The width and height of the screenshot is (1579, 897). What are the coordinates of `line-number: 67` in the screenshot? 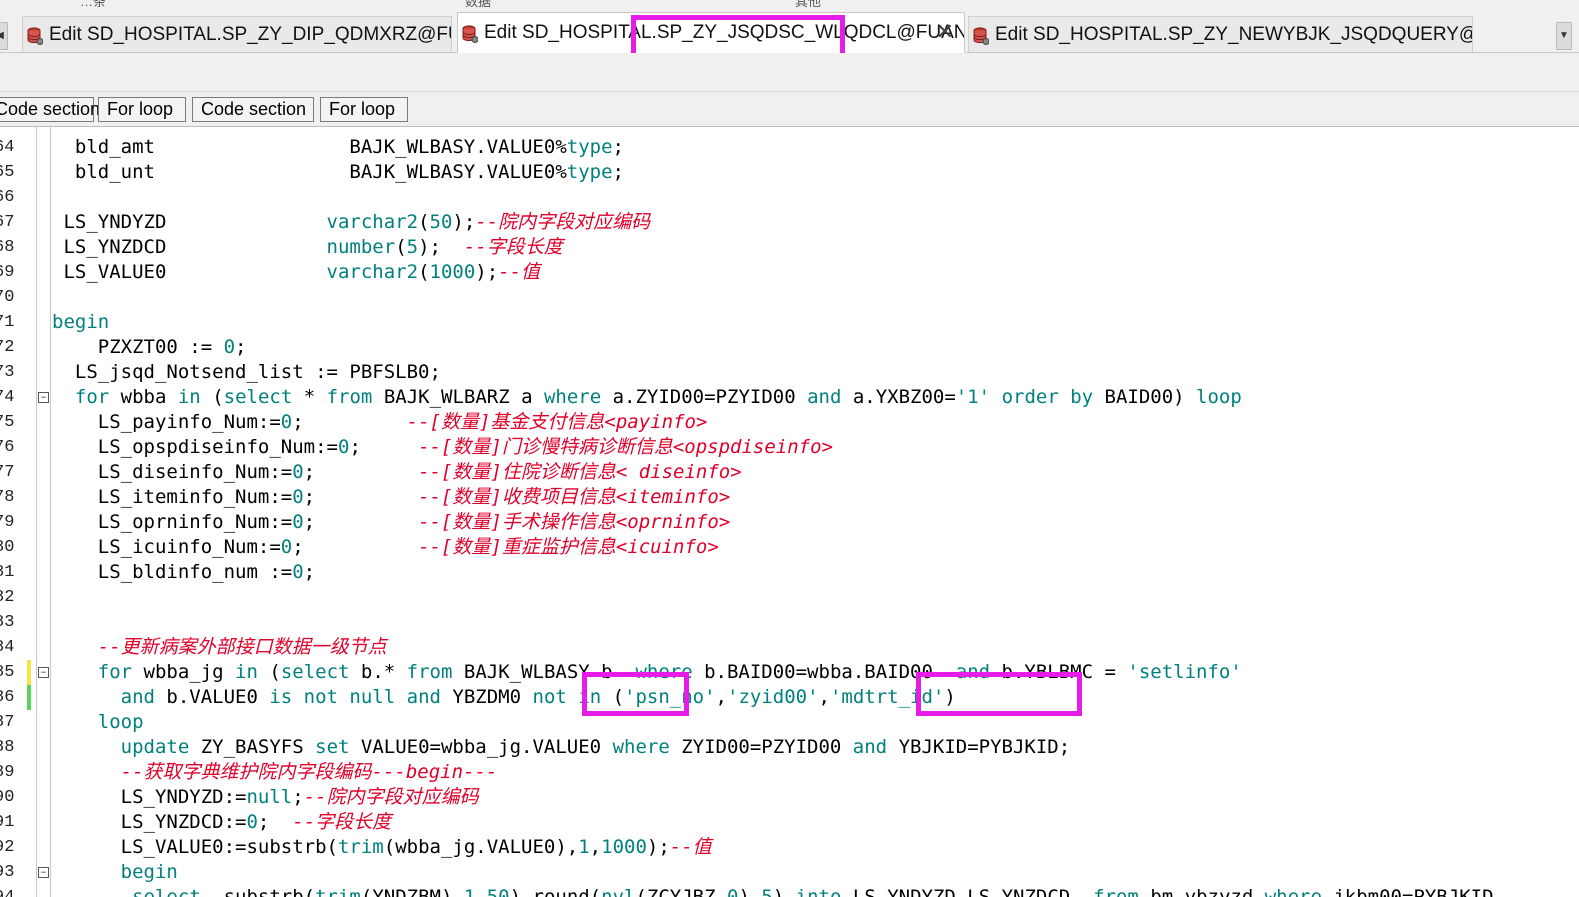 It's located at (7, 222).